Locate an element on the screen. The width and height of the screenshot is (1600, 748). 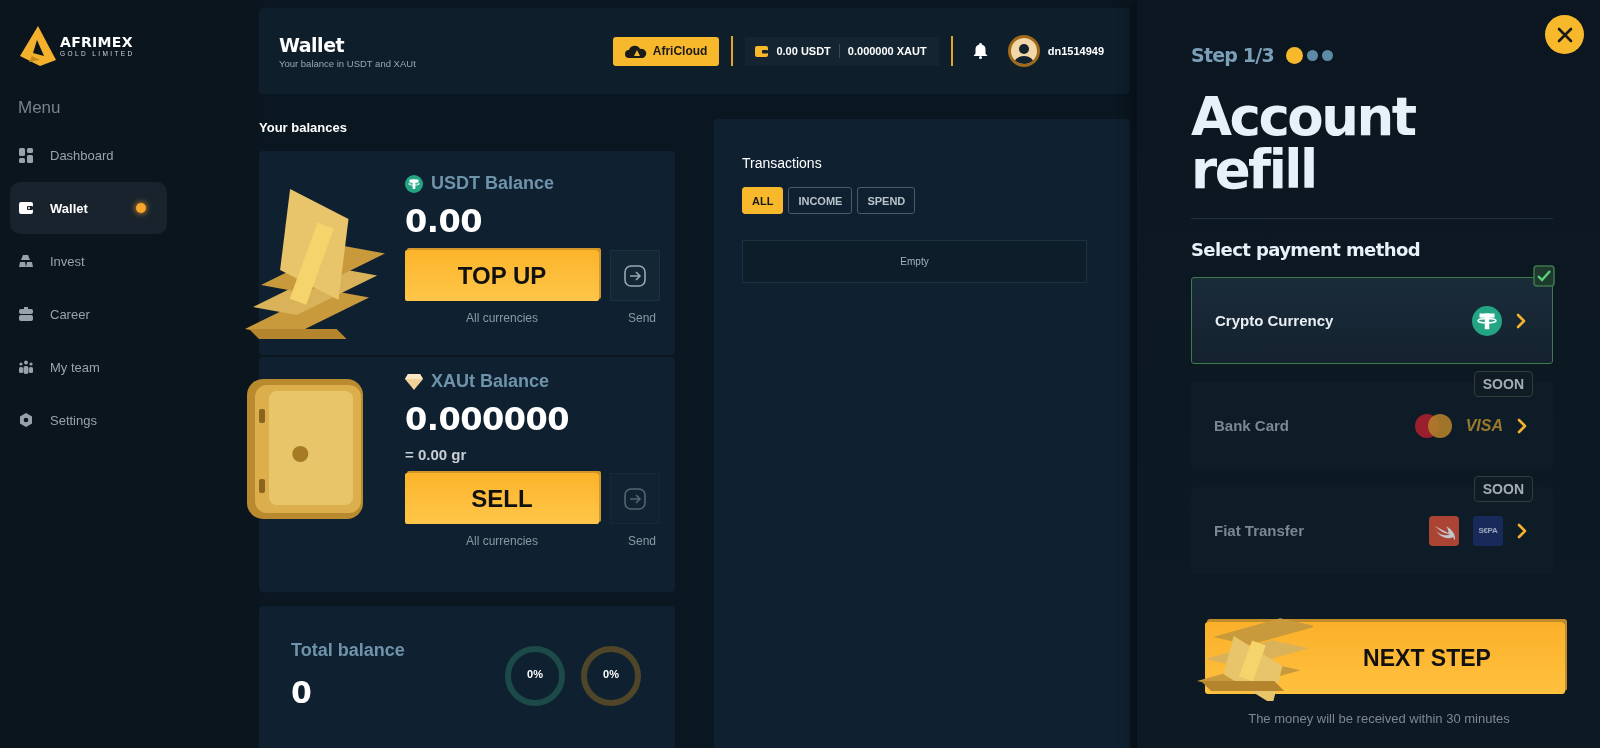
balance-title: XAUt Balance is located at coordinates (490, 381).